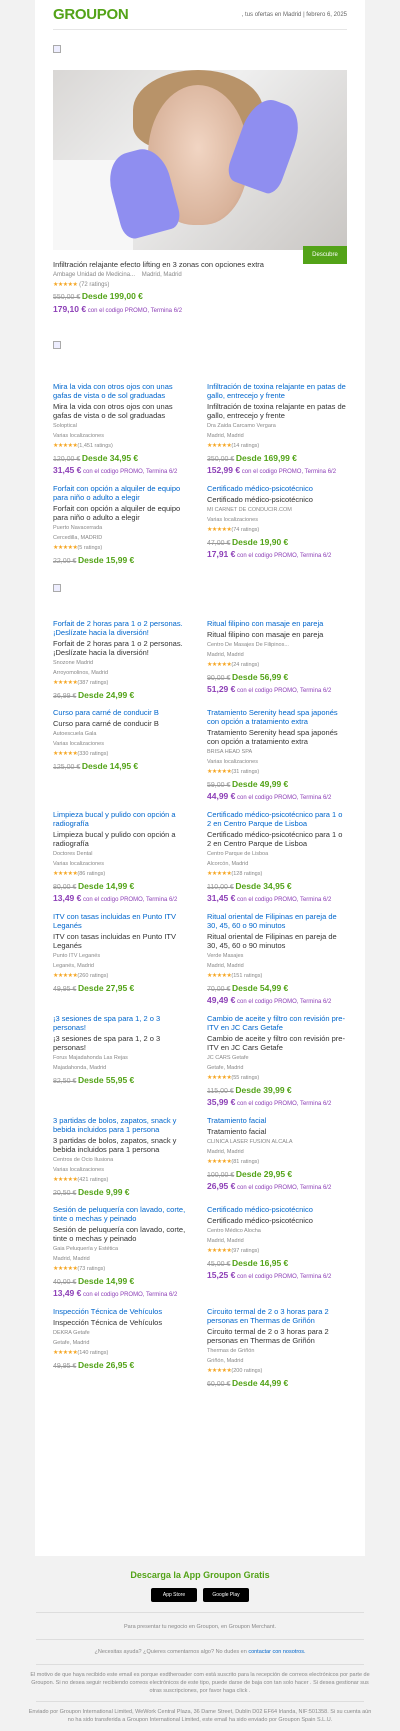 This screenshot has width=400, height=1731. Describe the element at coordinates (277, 1131) in the screenshot. I see `deal-title: Tratamiento facial` at that location.